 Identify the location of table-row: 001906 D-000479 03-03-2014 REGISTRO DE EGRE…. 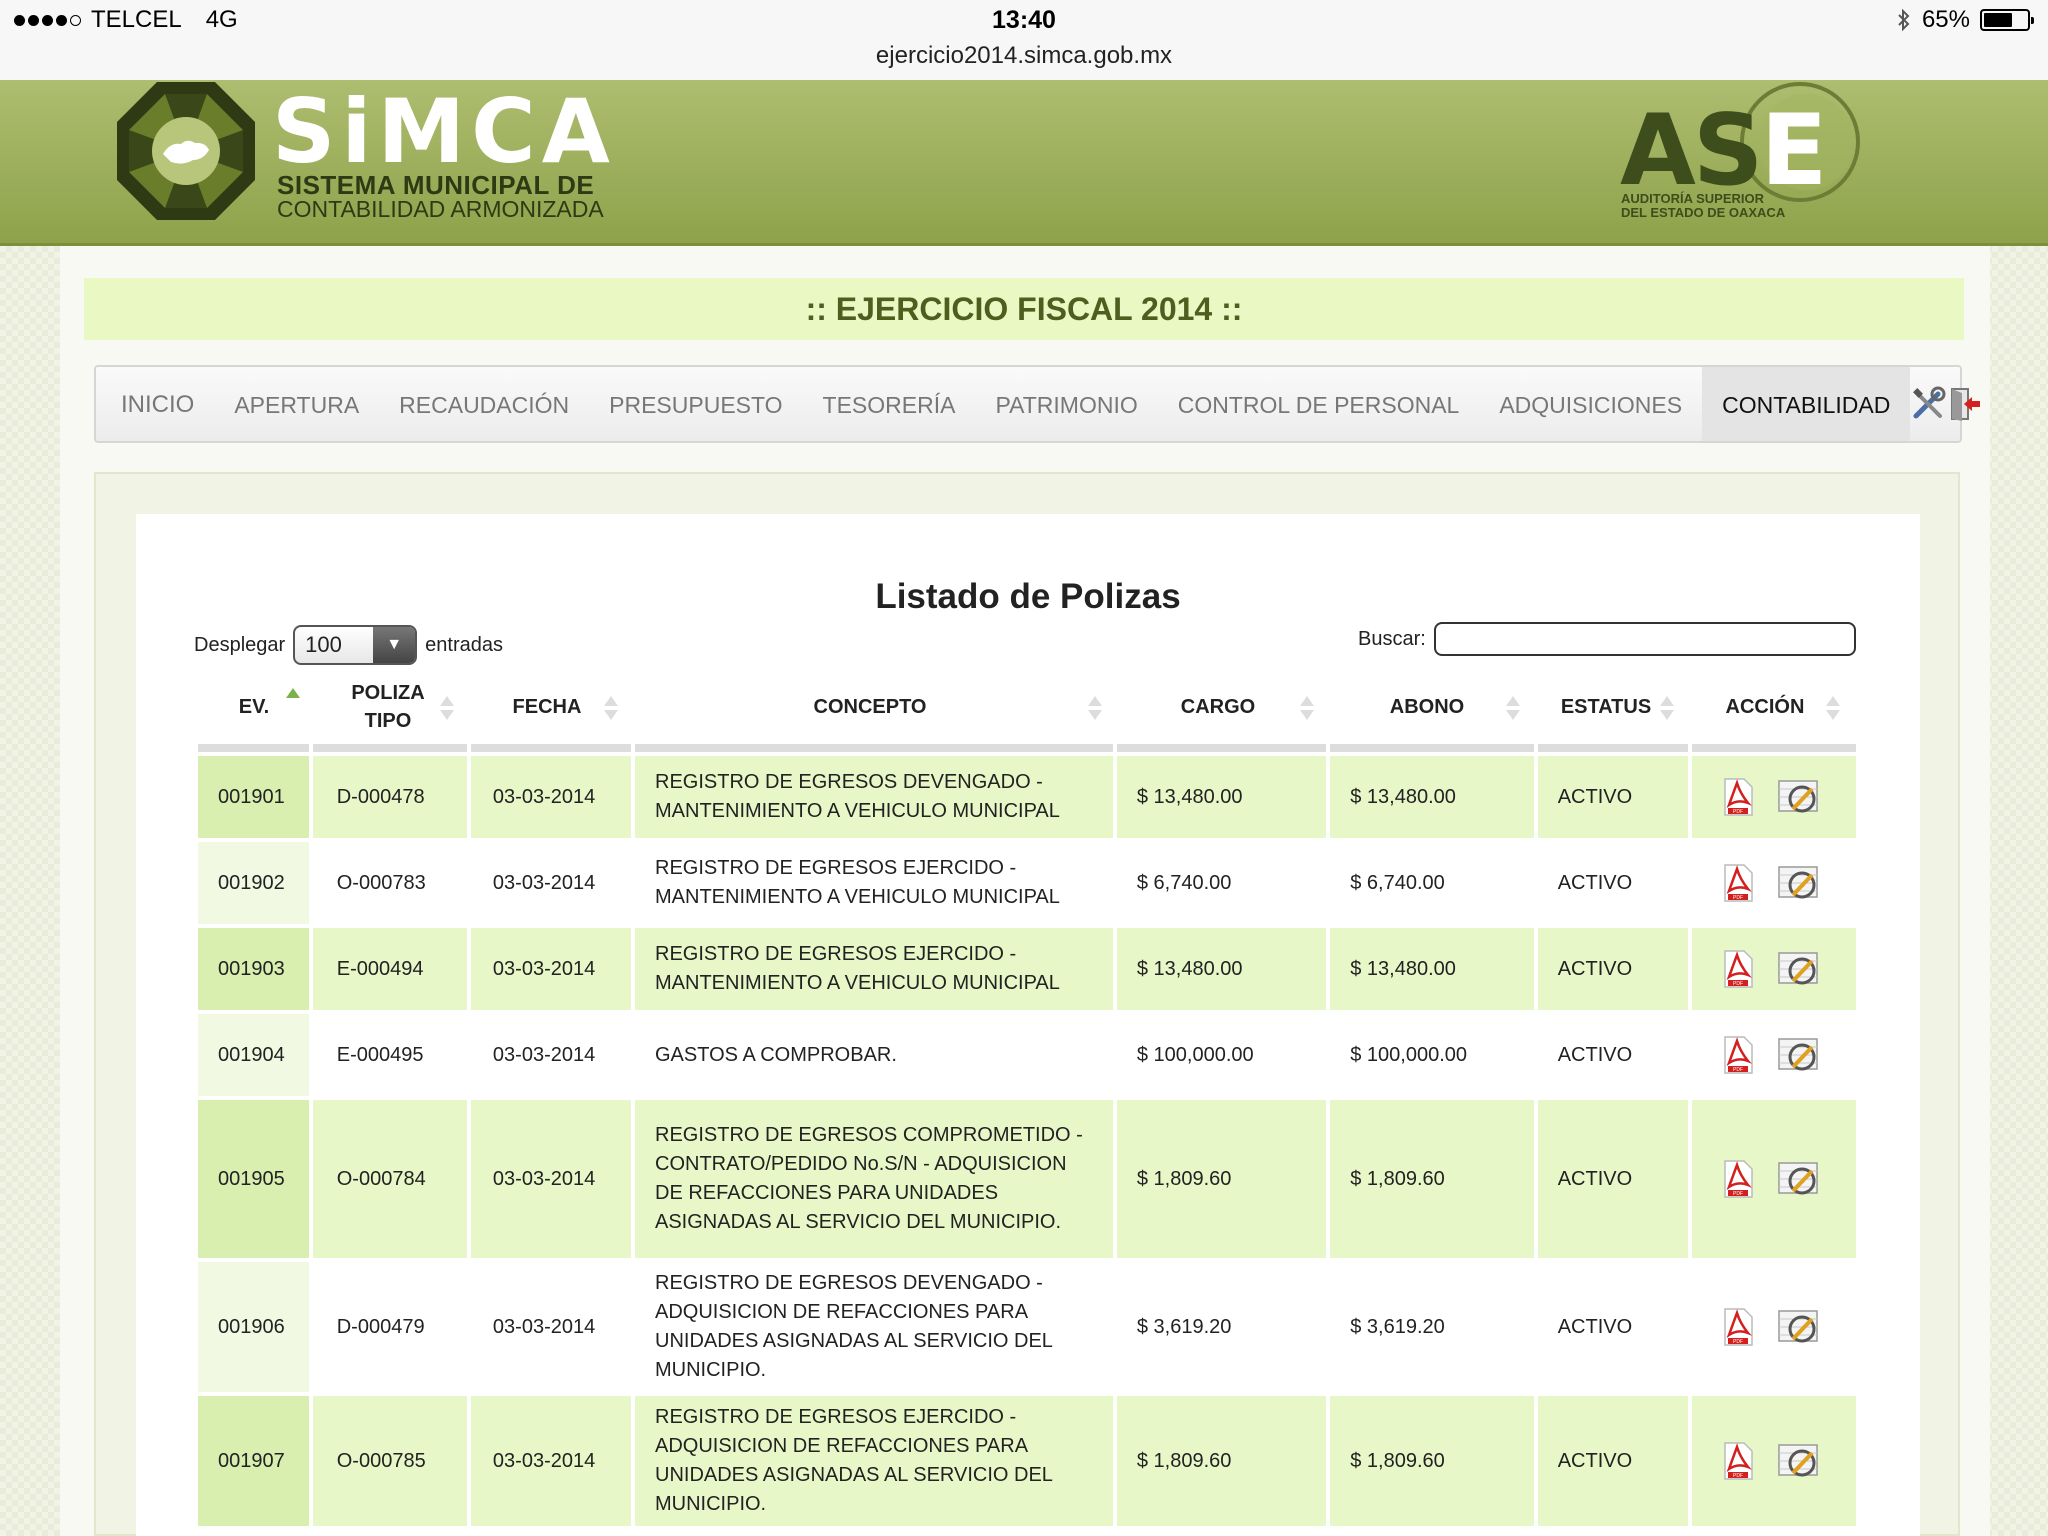
(1027, 1327).